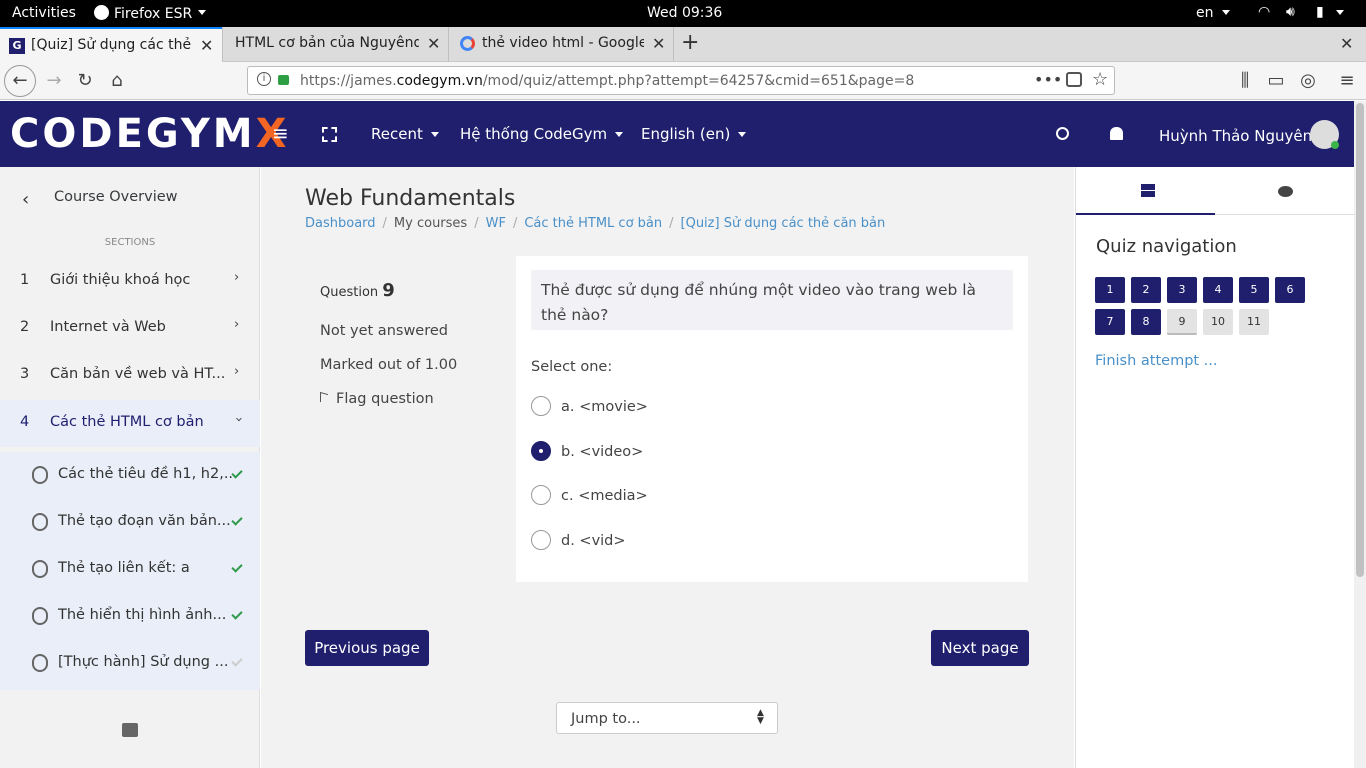 Image resolution: width=1366 pixels, height=768 pixels. I want to click on avatar, so click(1324, 134).